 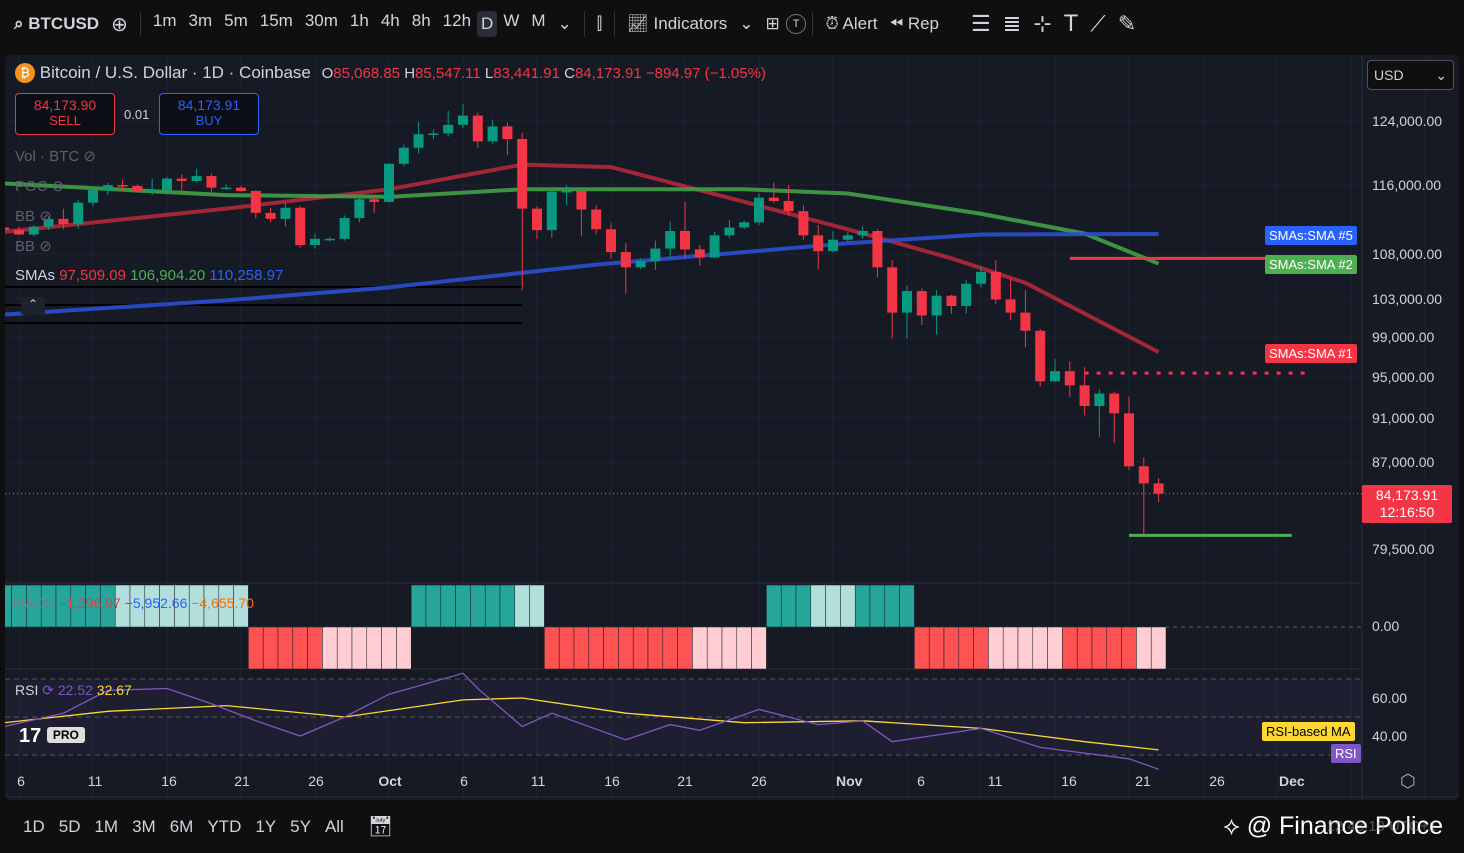 I want to click on layout-grid-icon: ⊞, so click(x=773, y=24).